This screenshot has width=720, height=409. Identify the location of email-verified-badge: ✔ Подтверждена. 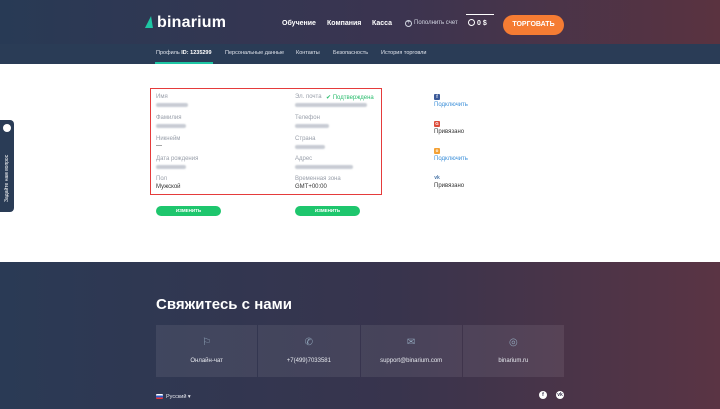
(350, 98).